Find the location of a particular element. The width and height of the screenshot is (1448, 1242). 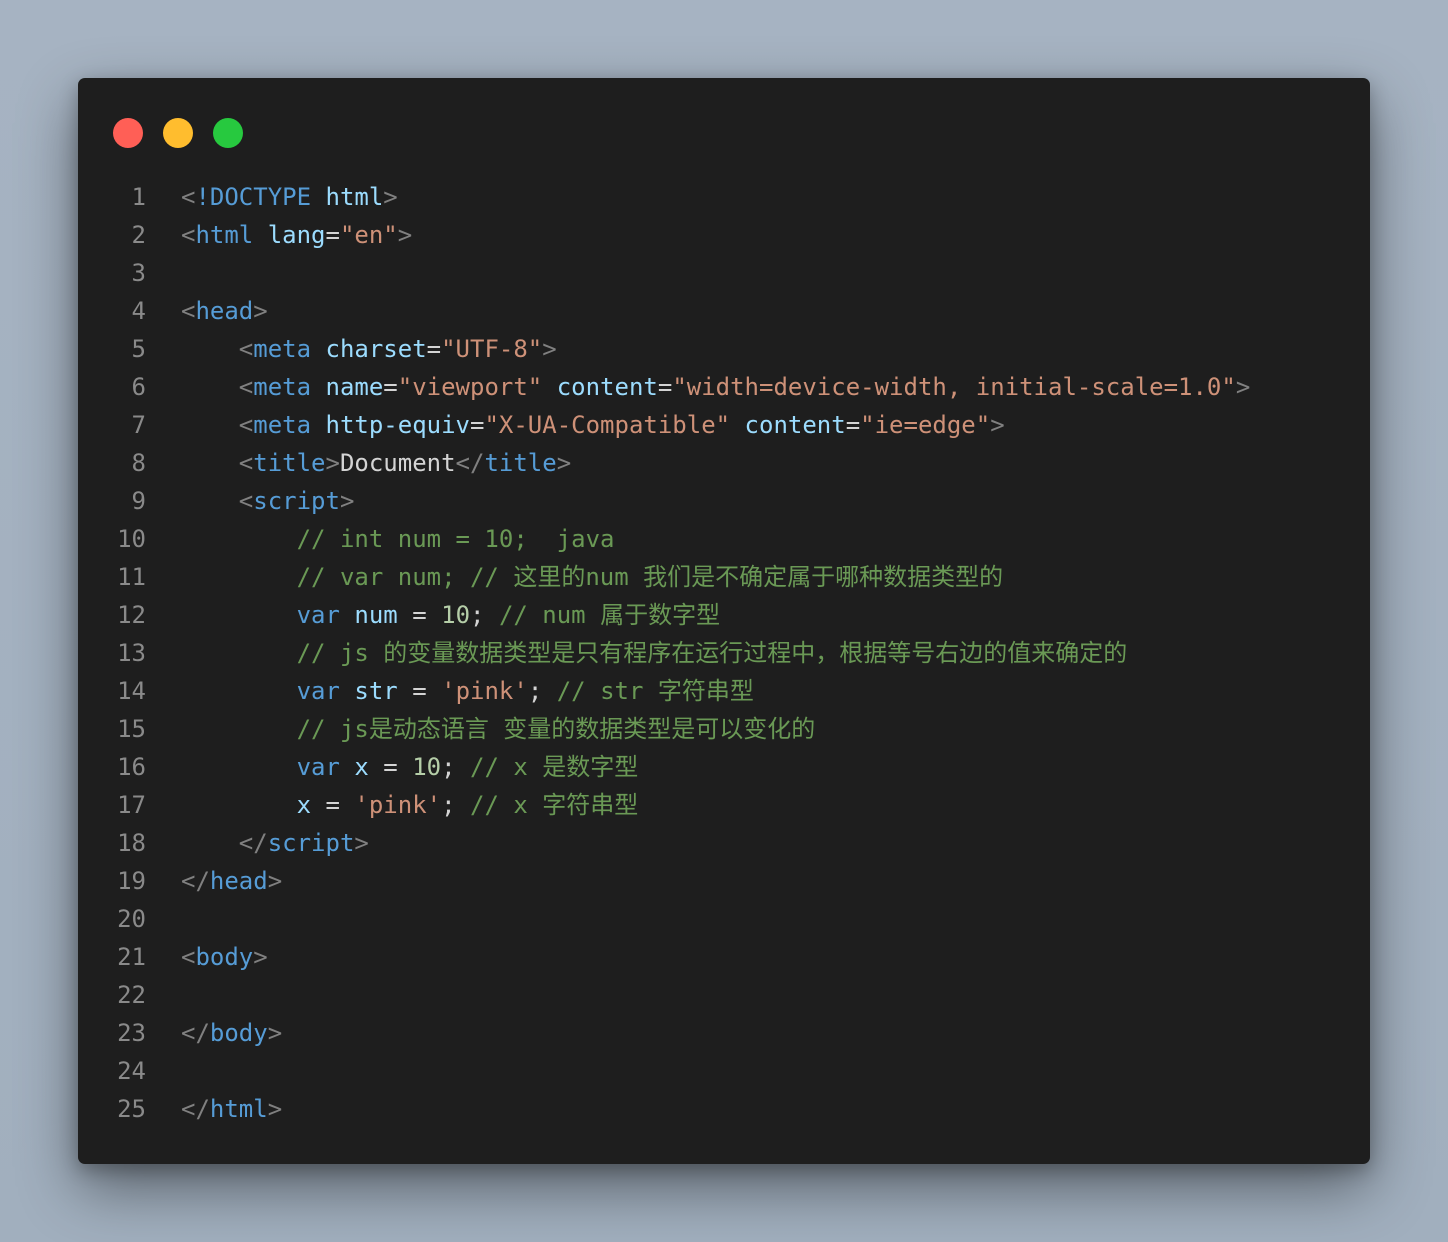

line-content: <script> is located at coordinates (268, 501).